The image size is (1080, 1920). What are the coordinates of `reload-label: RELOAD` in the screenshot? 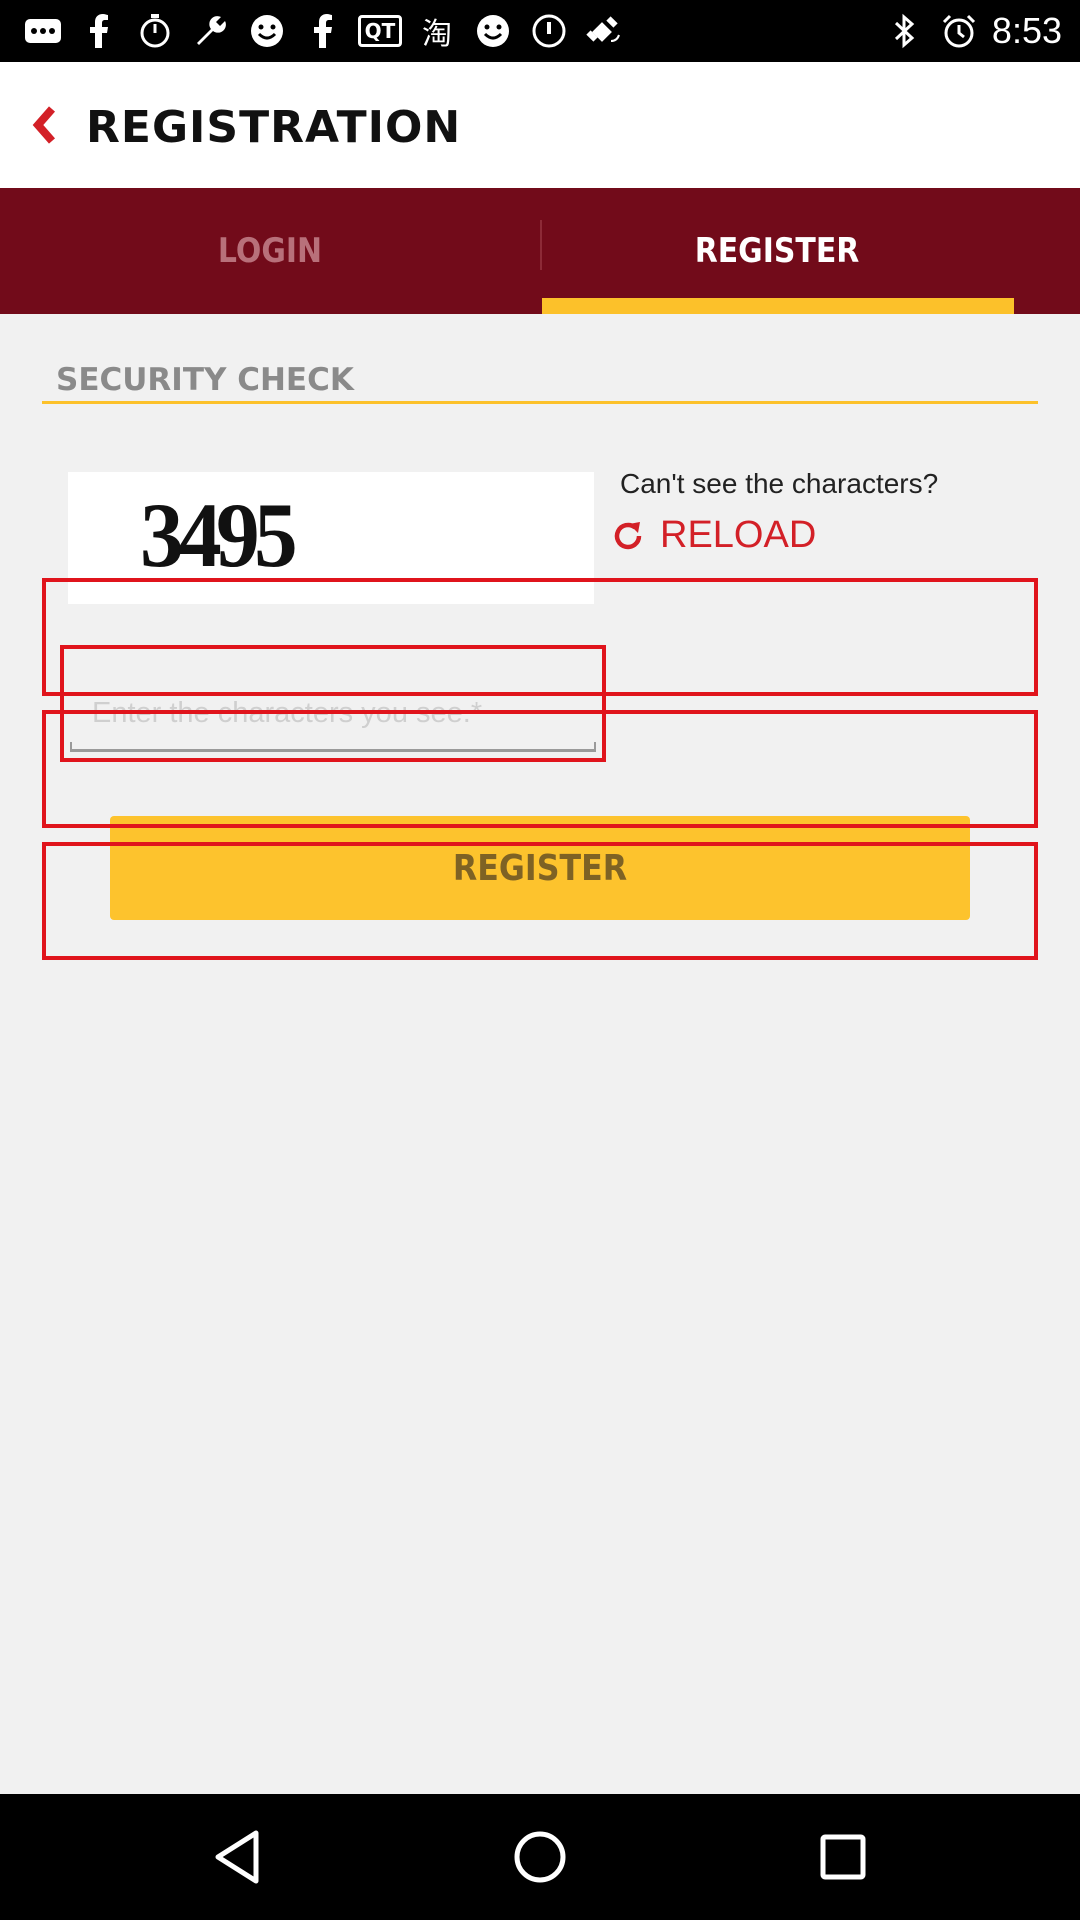 It's located at (738, 535).